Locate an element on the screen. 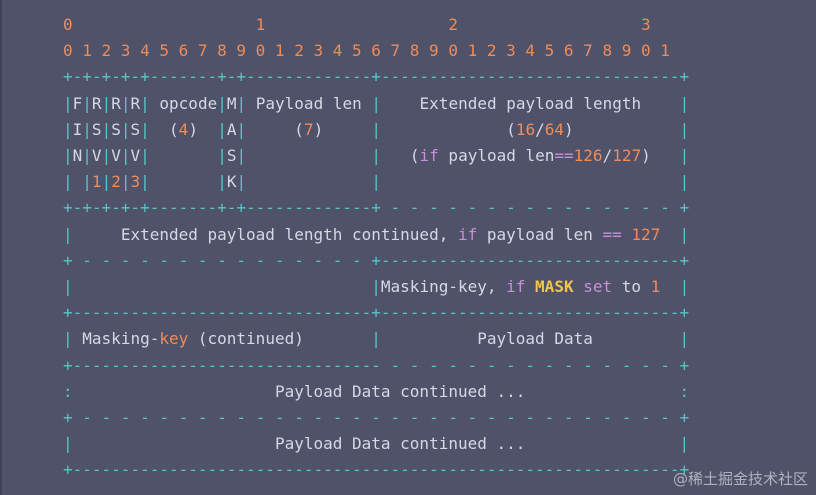 The image size is (816, 495). fin-letter-f: F is located at coordinates (77, 103).